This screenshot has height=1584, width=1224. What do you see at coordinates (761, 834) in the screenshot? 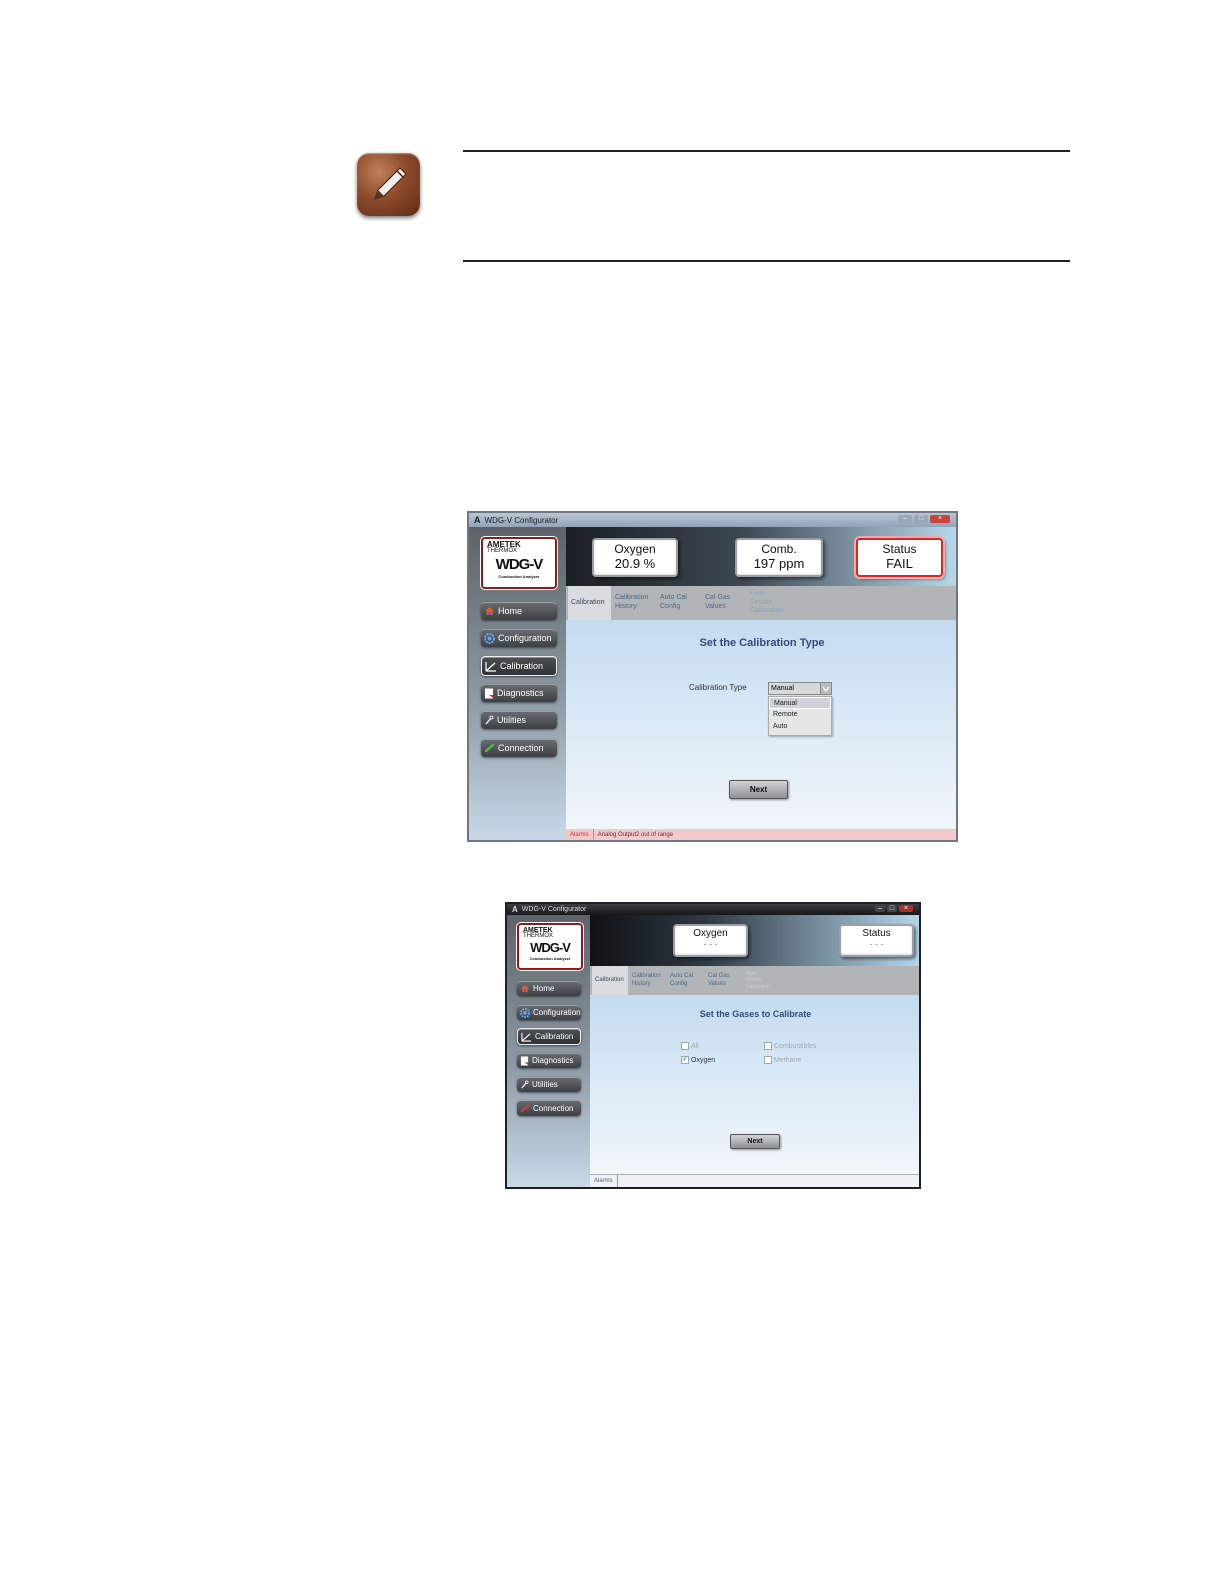
I see `alarm-status-bar: Alarms Analog Output2 out of range` at bounding box center [761, 834].